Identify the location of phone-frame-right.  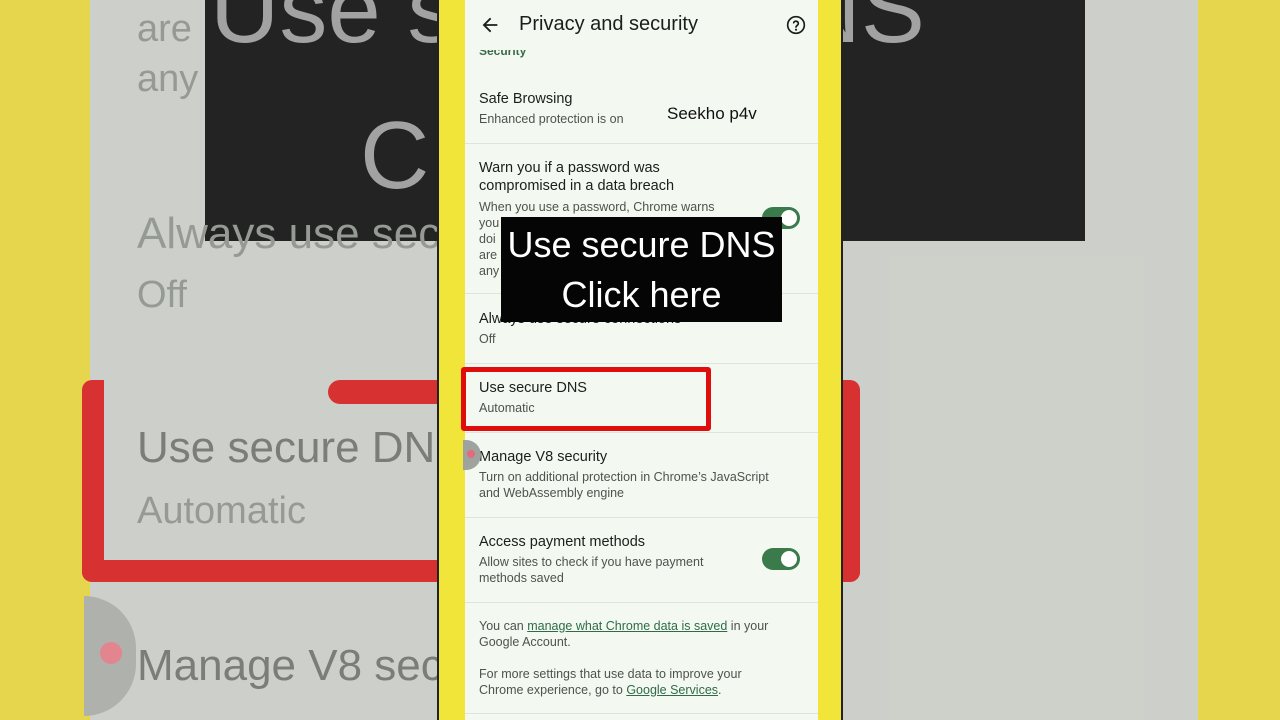
(830, 360).